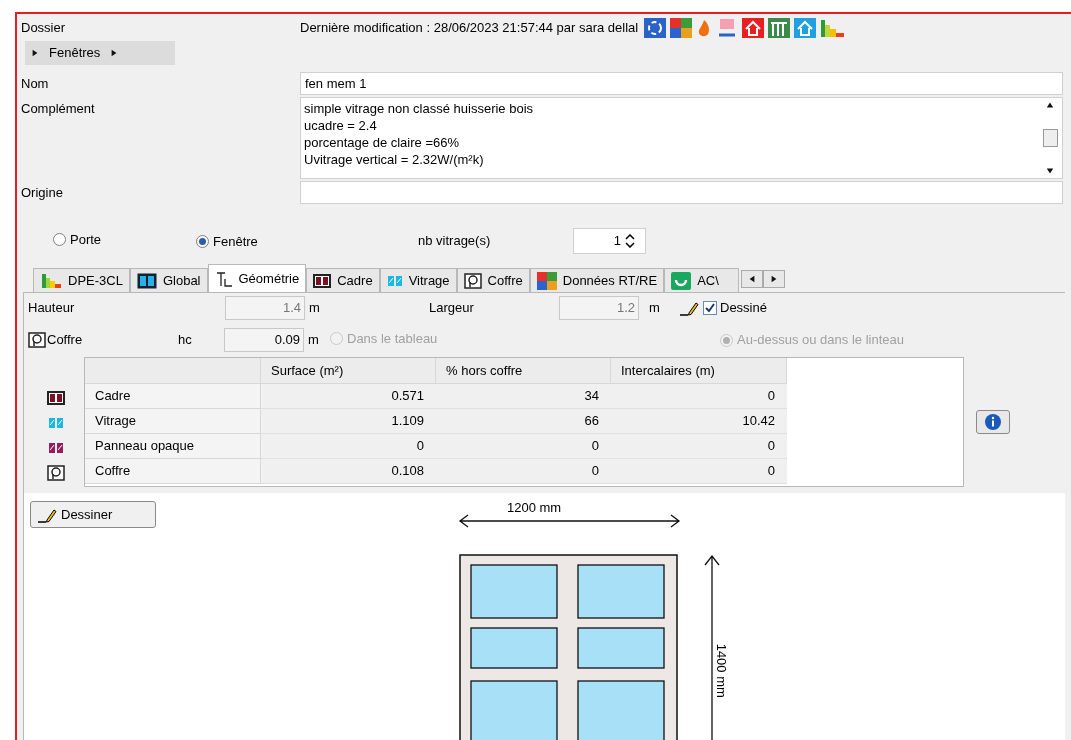 The image size is (1071, 740). I want to click on table-cell: 0.571, so click(348, 396).